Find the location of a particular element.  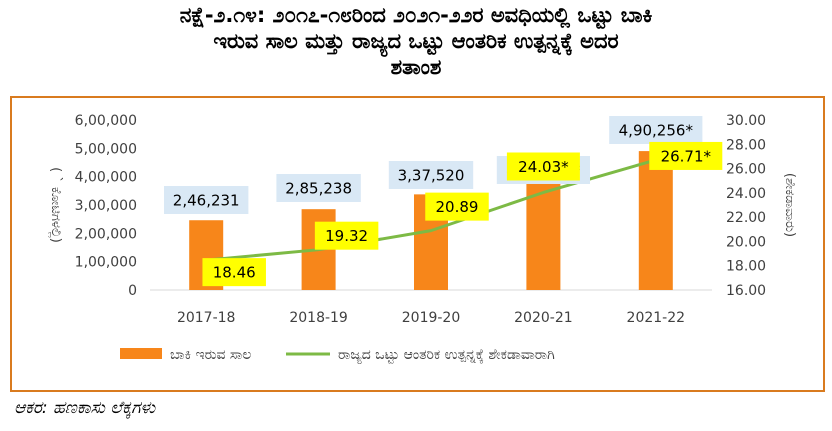

y2-tick-label: 28.00 is located at coordinates (746, 145).